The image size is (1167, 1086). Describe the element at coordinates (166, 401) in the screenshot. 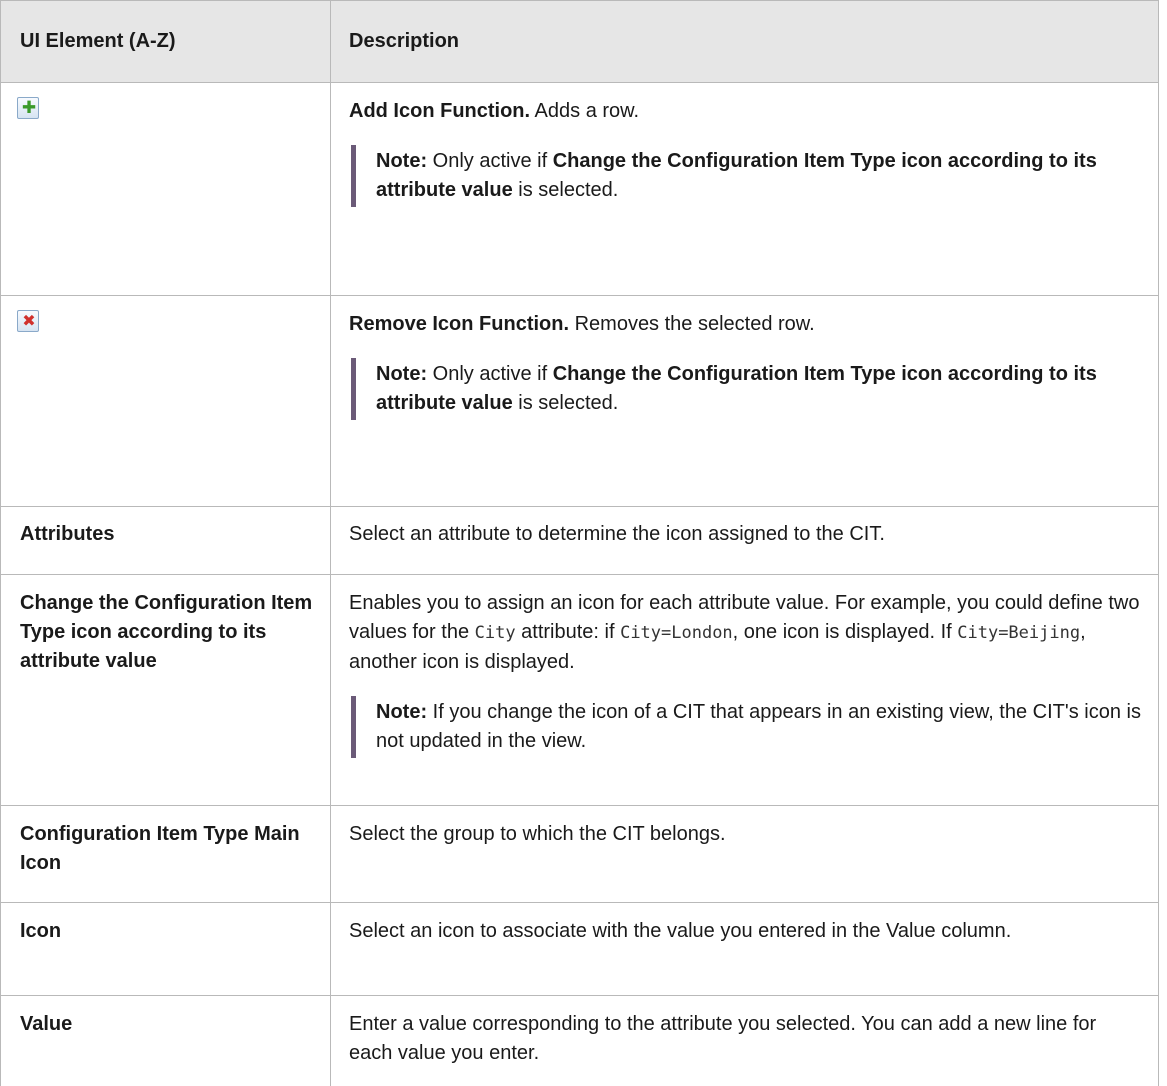

I see `element-cell: ✖` at that location.